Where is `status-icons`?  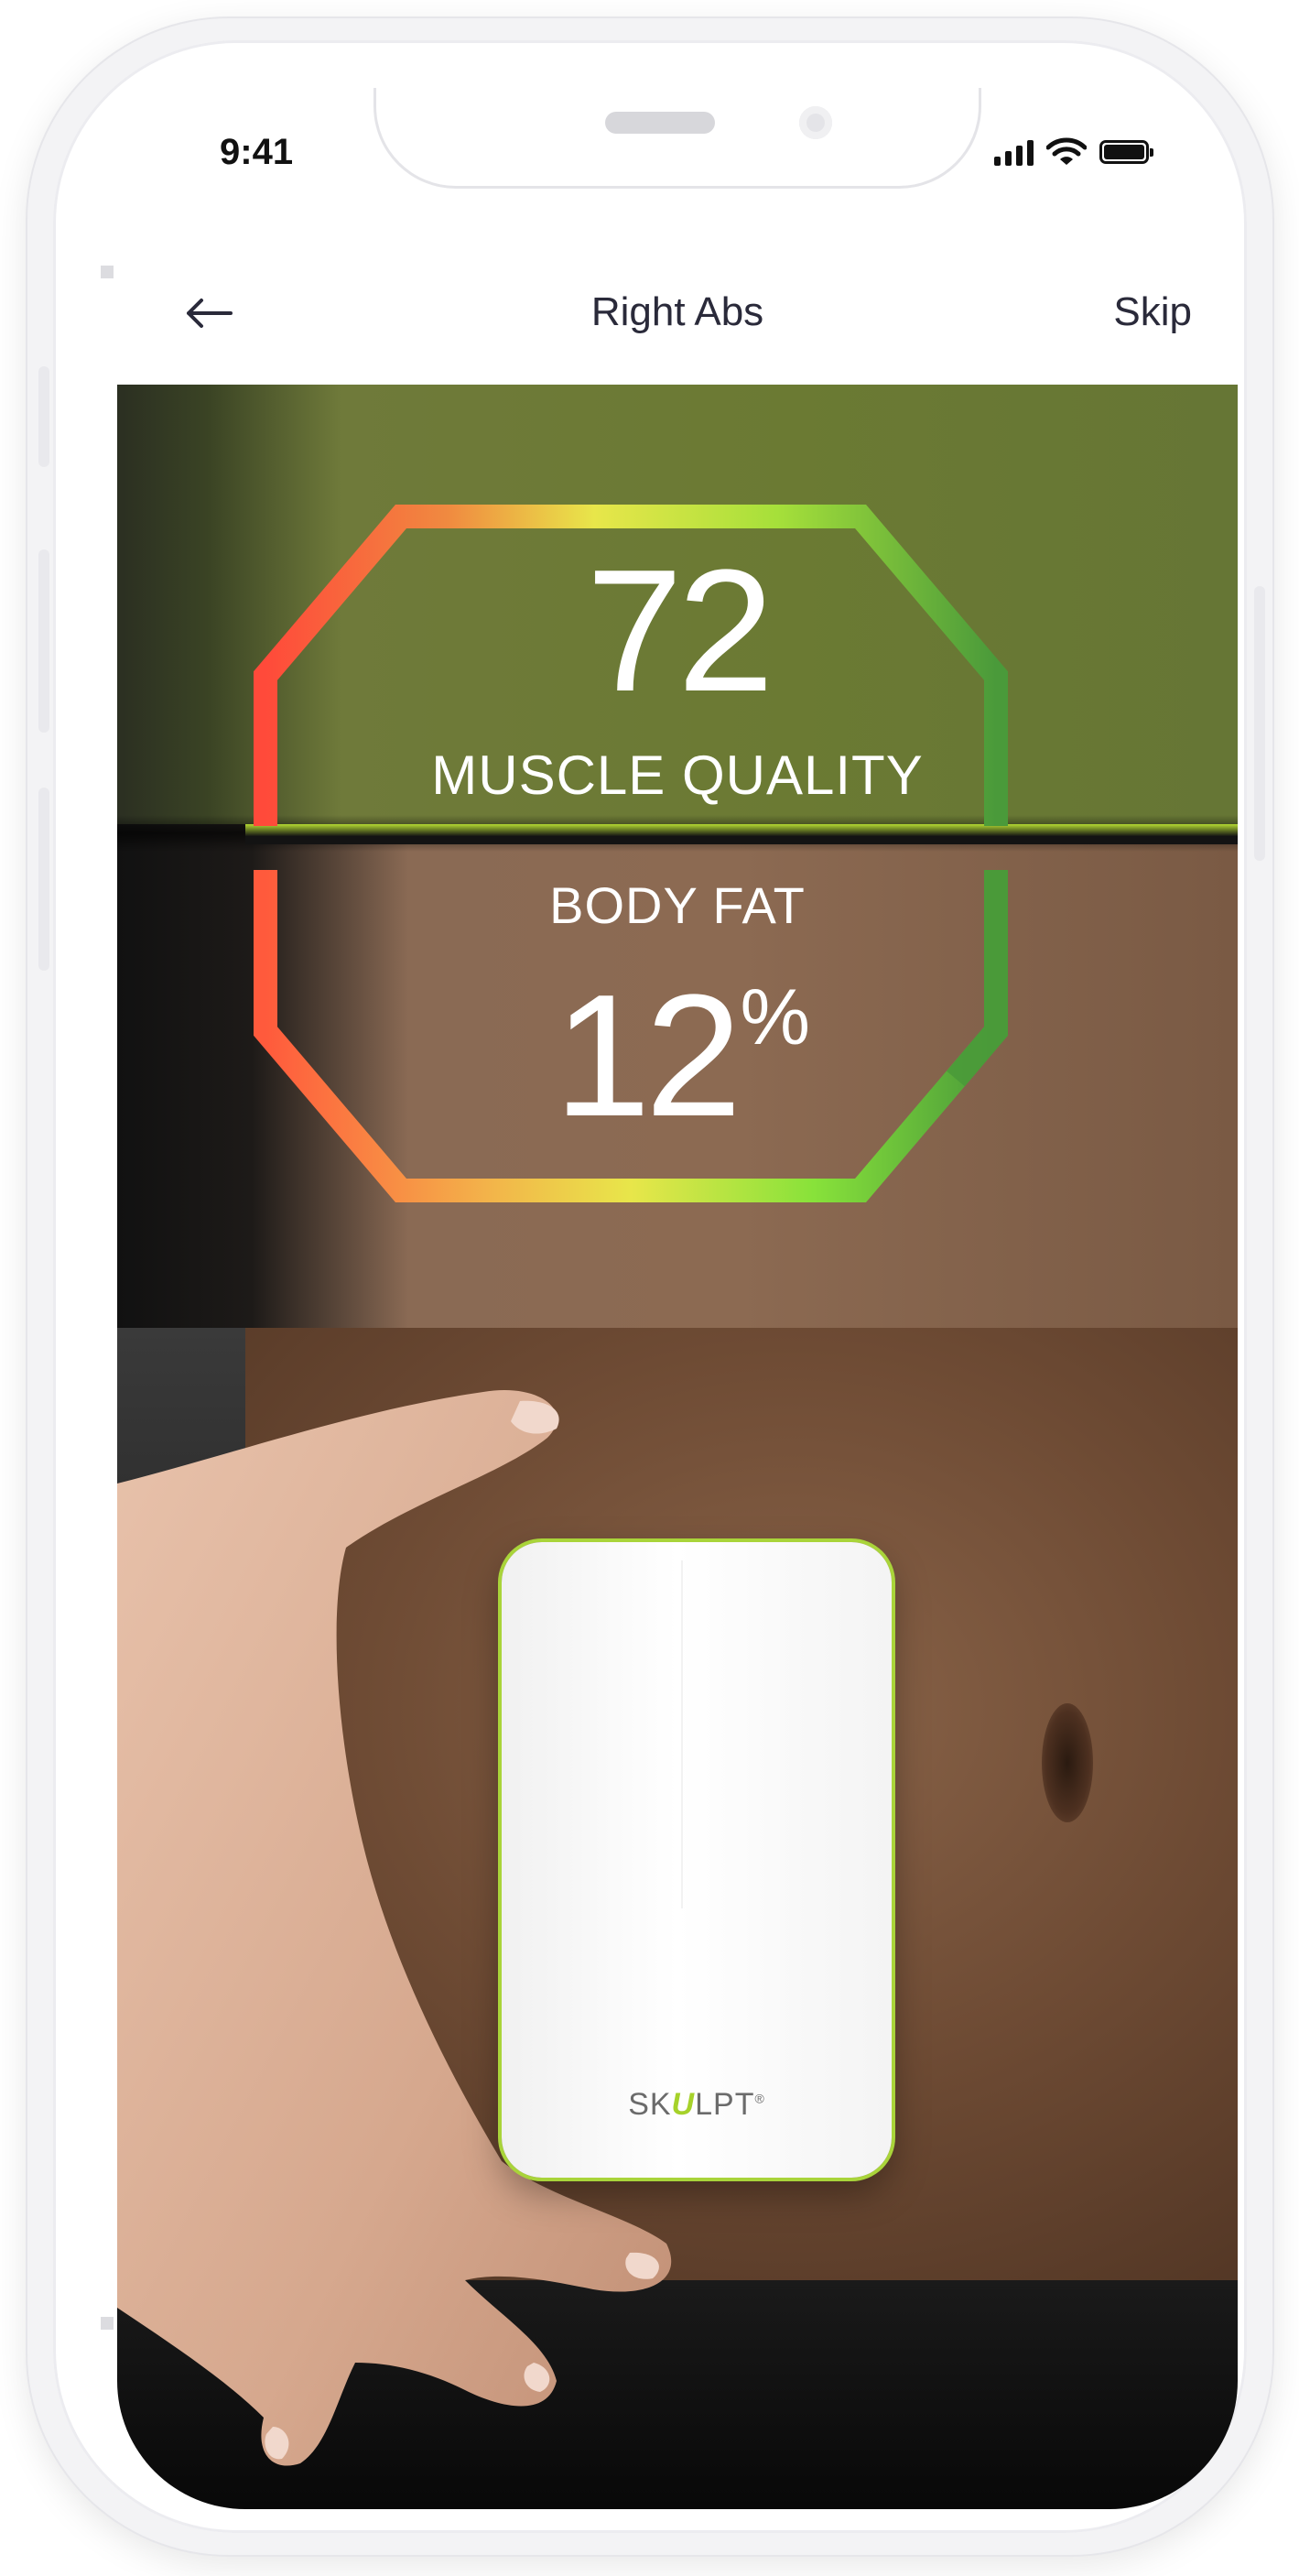 status-icons is located at coordinates (1073, 152).